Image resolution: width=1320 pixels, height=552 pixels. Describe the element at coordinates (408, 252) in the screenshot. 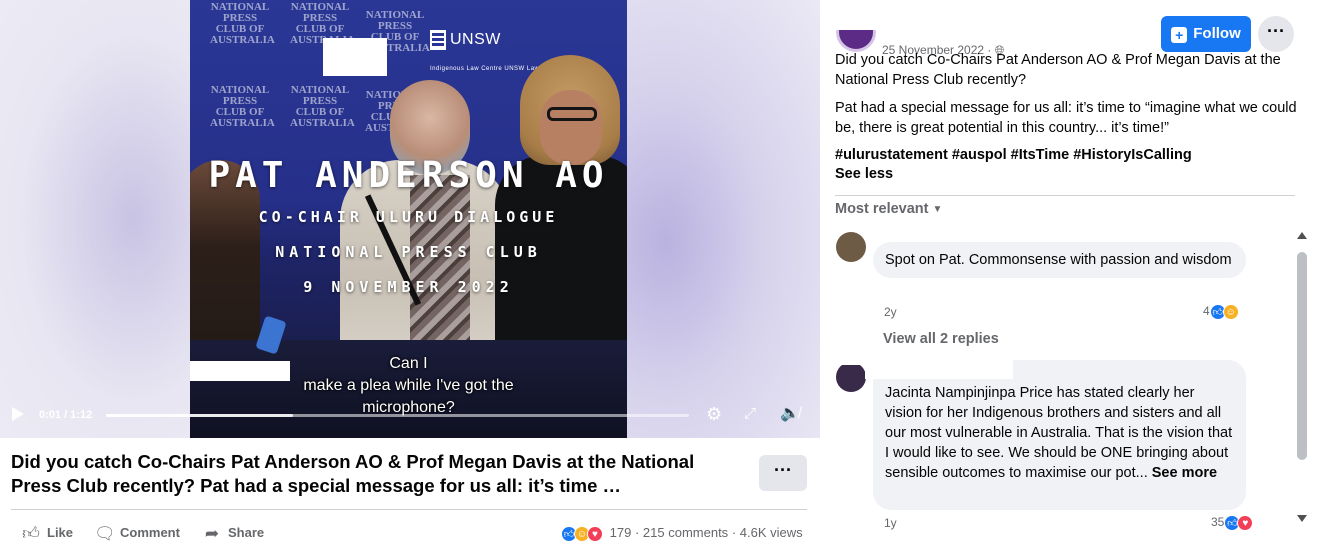

I see `overlay-venue: NATIONAL PRESS CLUB` at that location.